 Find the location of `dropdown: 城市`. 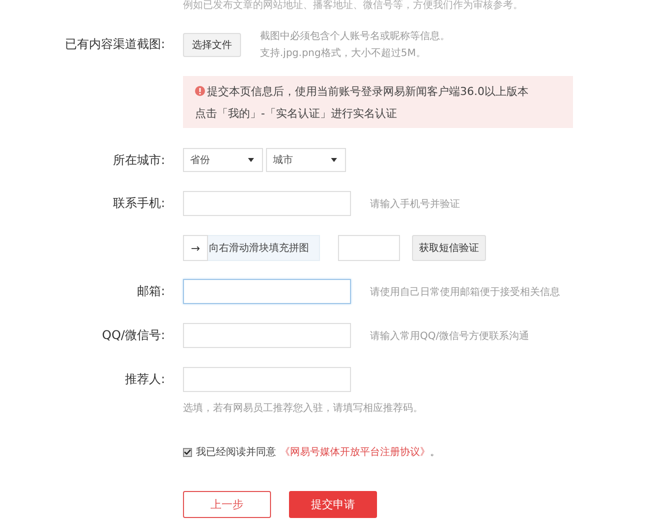

dropdown: 城市 is located at coordinates (306, 160).